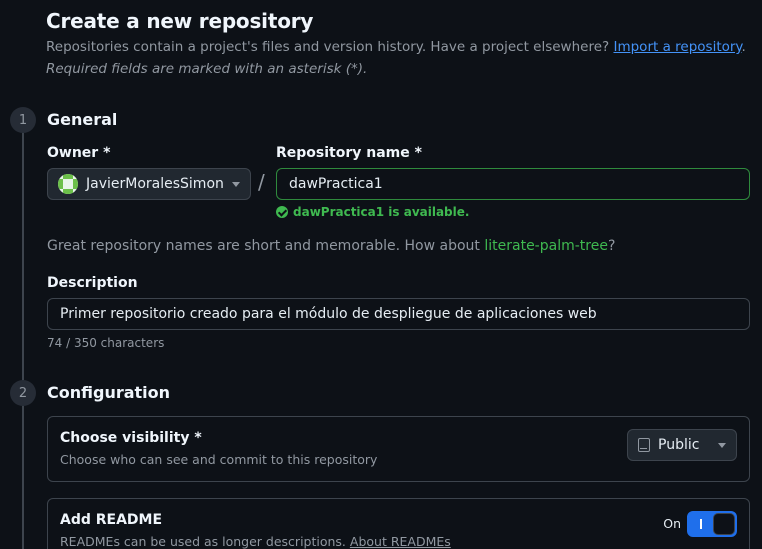 The width and height of the screenshot is (762, 549). Describe the element at coordinates (513, 184) in the screenshot. I see `repository-name-input` at that location.